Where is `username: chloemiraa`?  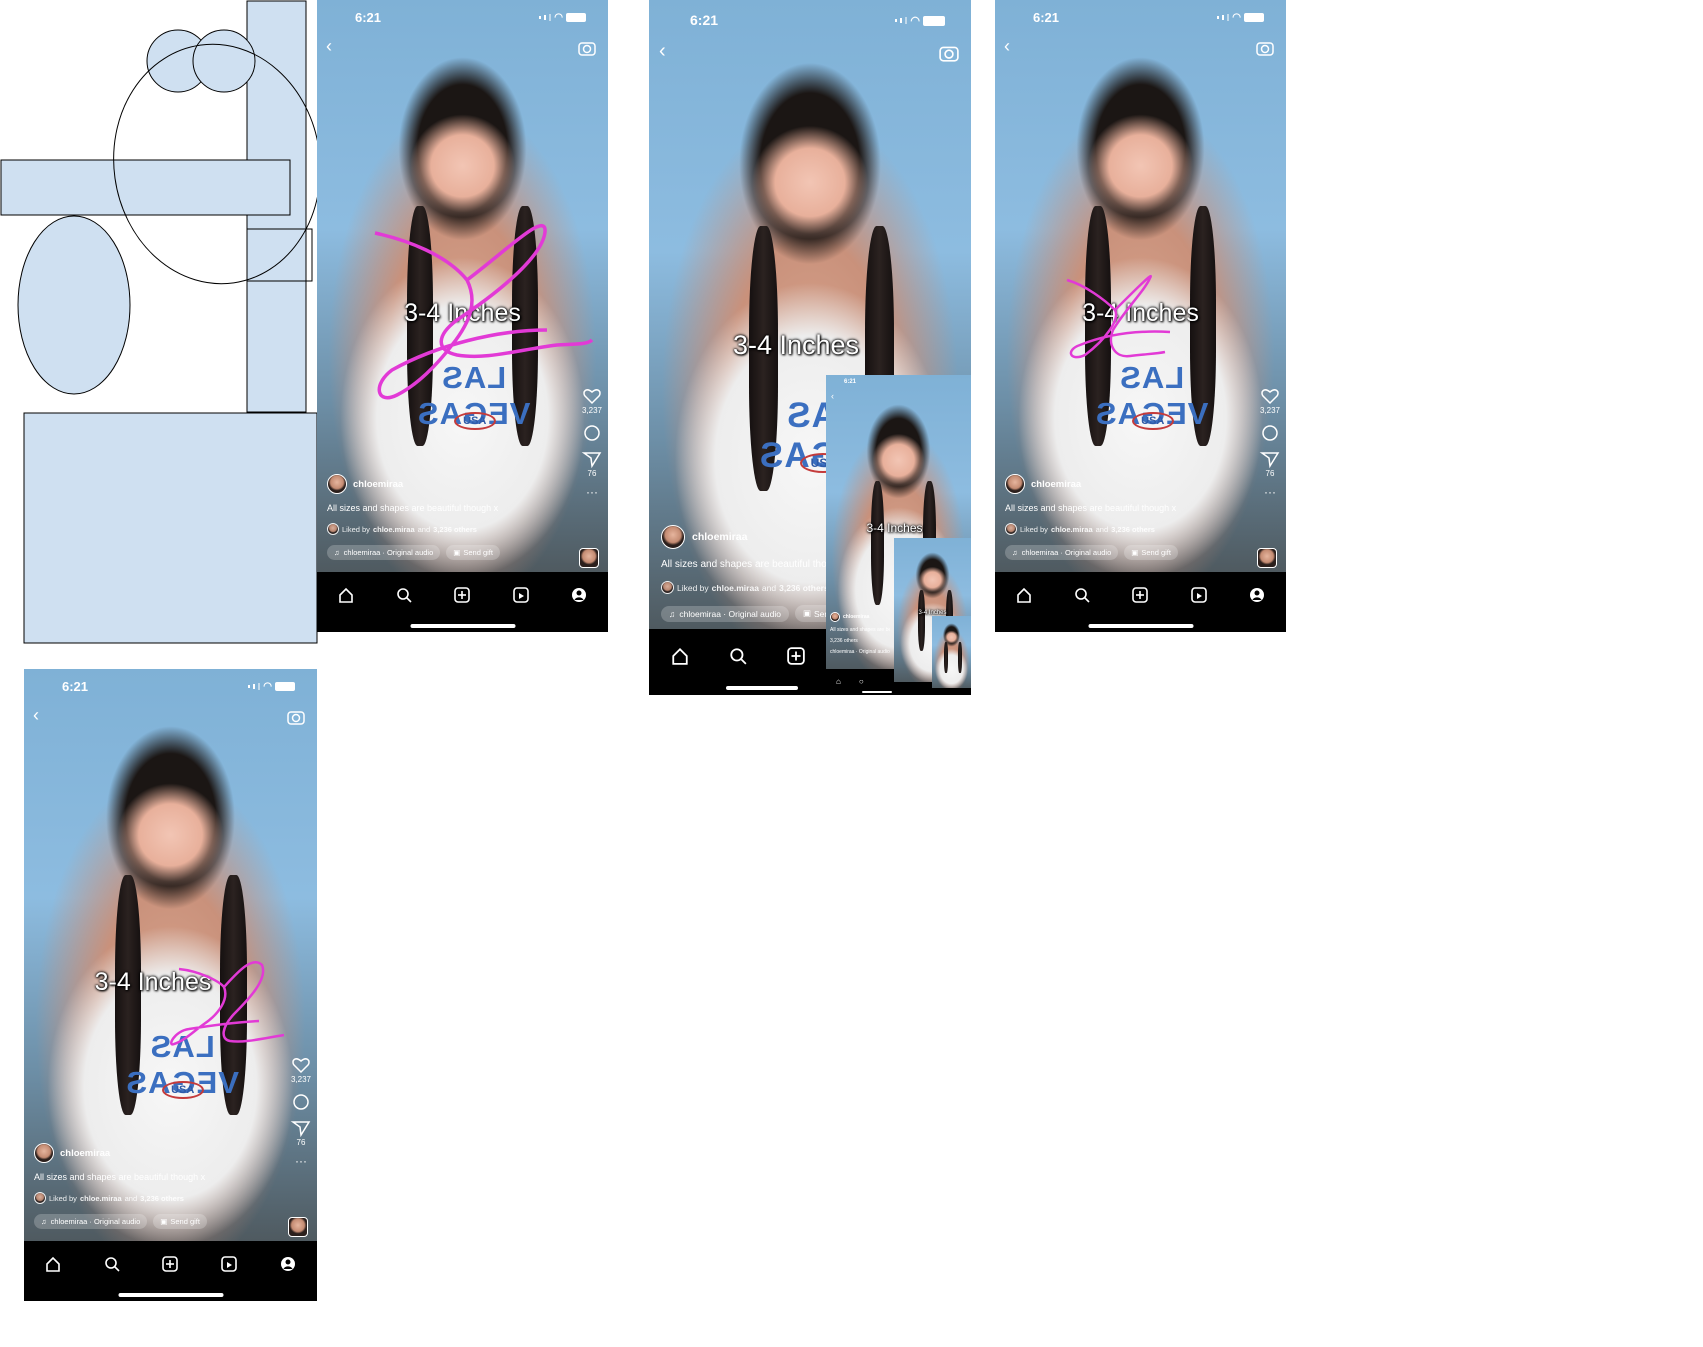 username: chloemiraa is located at coordinates (719, 537).